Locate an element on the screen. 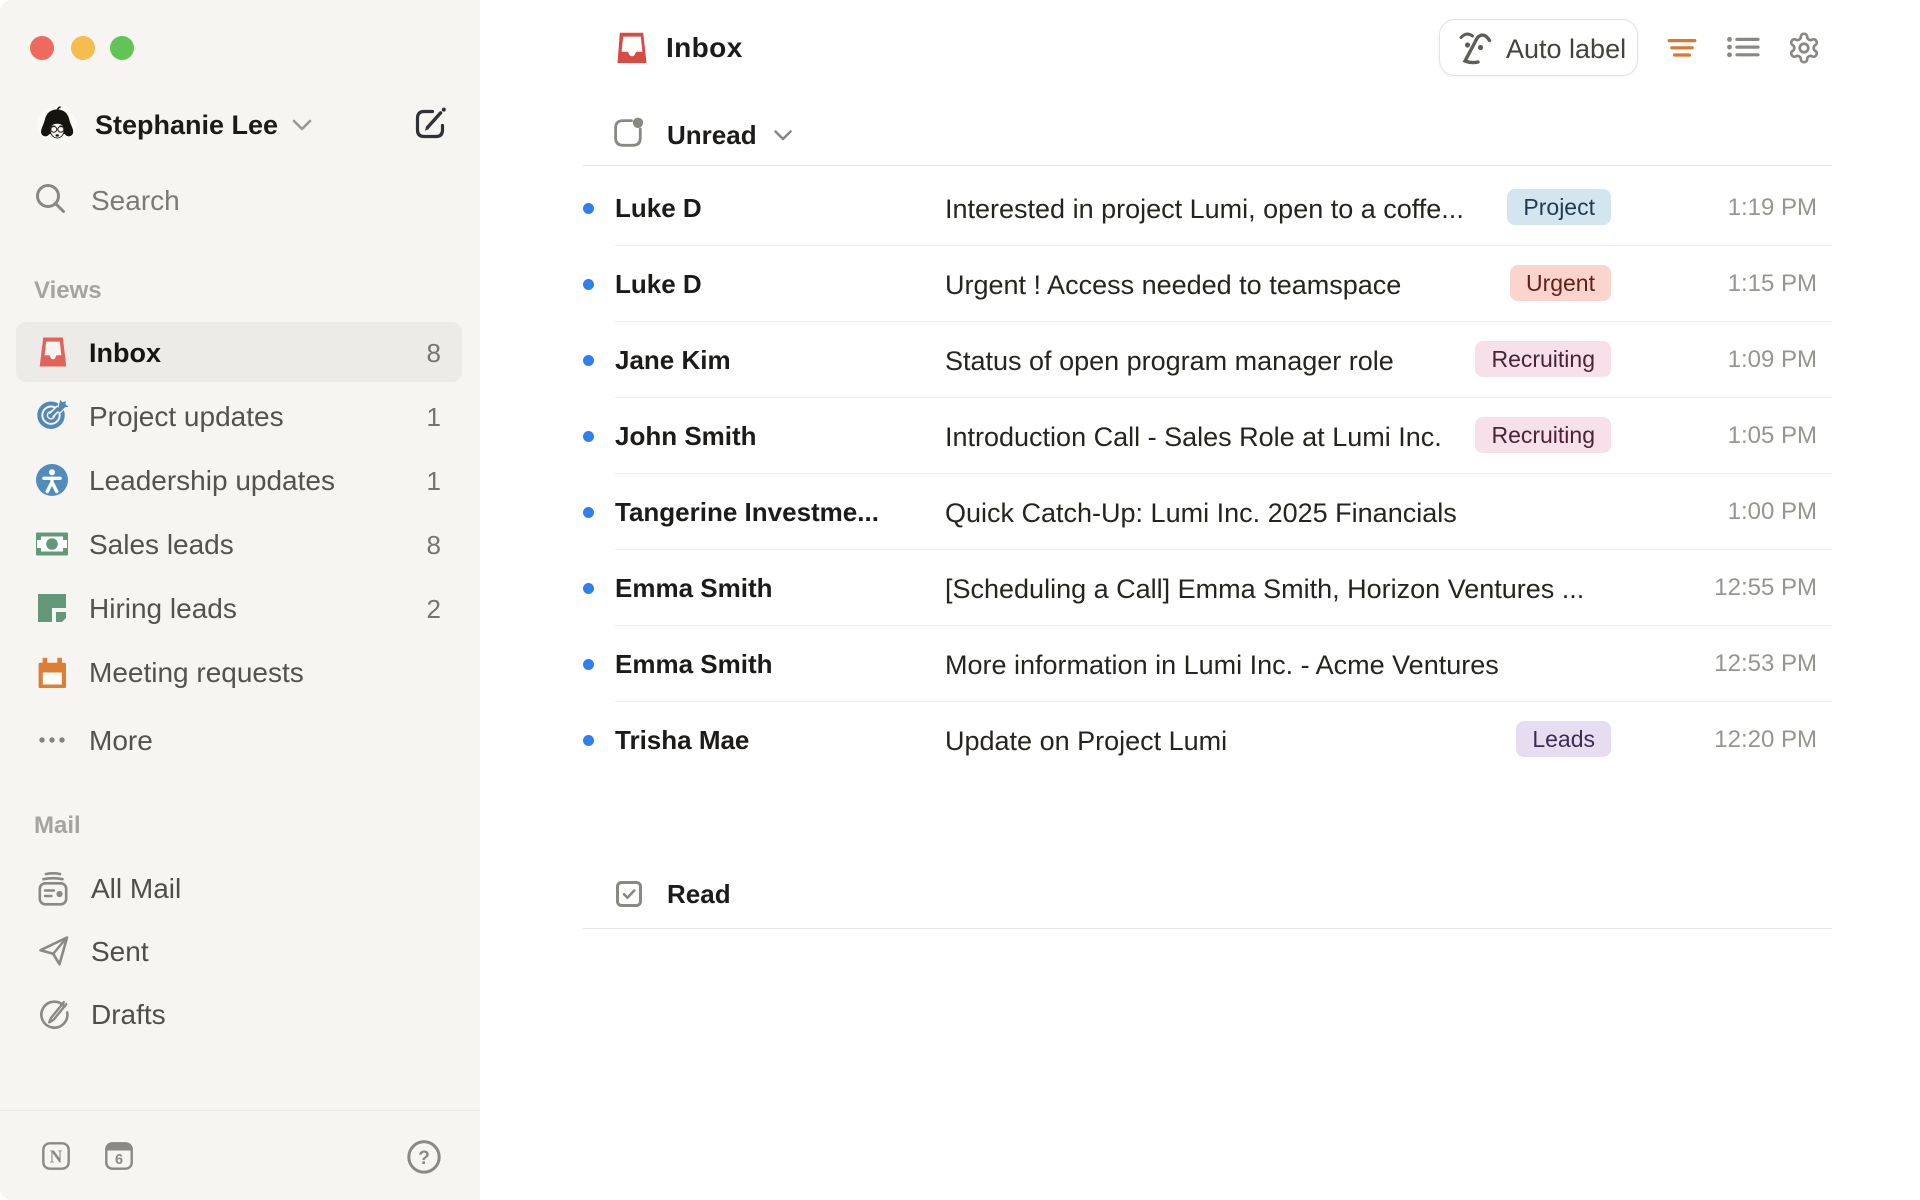  svg-text: N is located at coordinates (56, 1157).